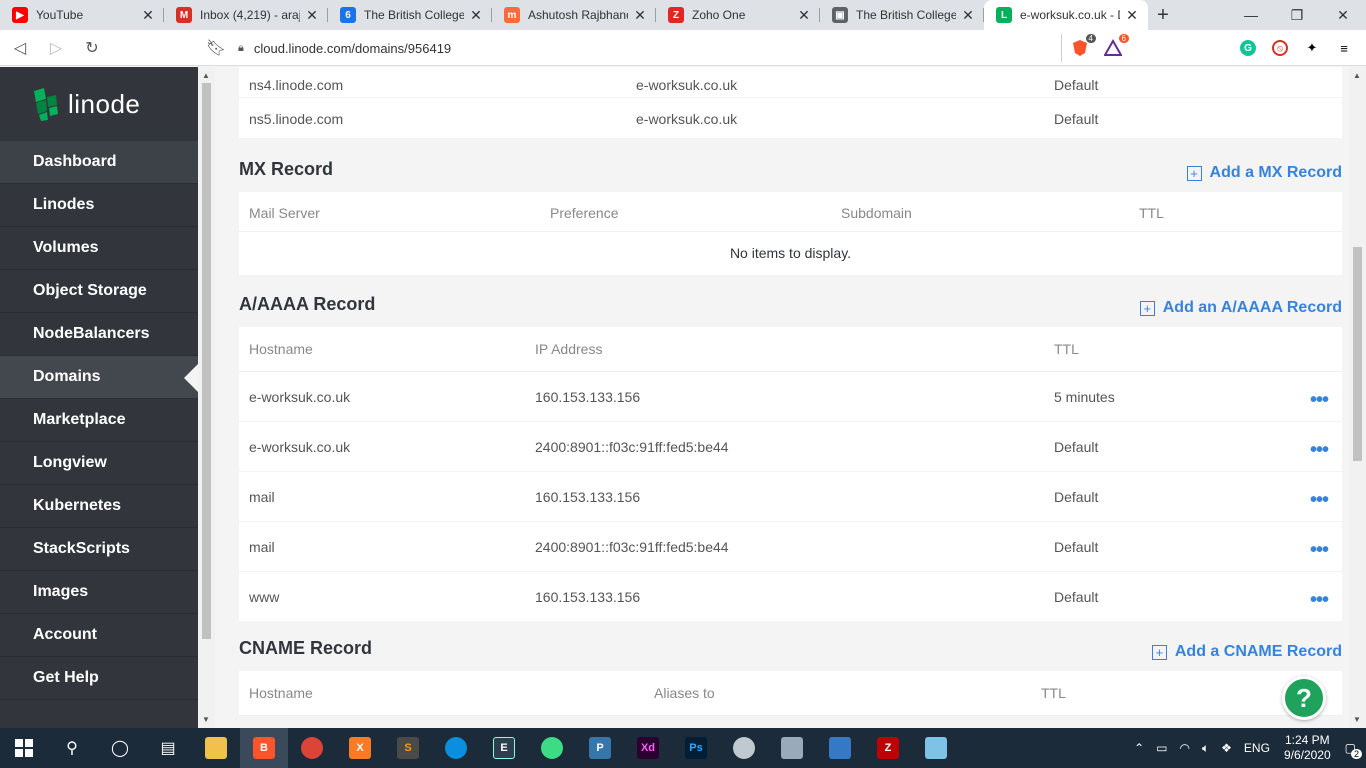  Describe the element at coordinates (792, 748) in the screenshot. I see `remote-desktop-icon` at that location.